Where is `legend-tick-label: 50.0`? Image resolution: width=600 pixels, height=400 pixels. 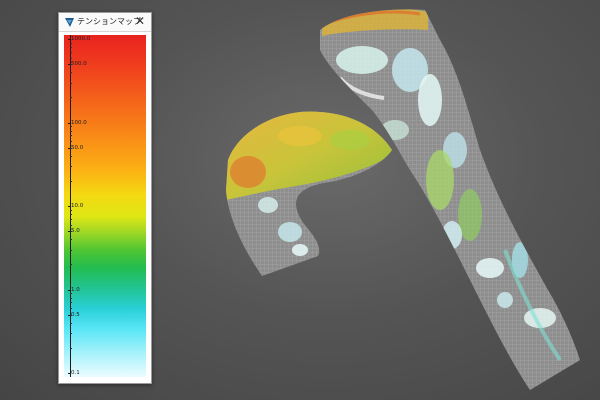 legend-tick-label: 50.0 is located at coordinates (75, 147).